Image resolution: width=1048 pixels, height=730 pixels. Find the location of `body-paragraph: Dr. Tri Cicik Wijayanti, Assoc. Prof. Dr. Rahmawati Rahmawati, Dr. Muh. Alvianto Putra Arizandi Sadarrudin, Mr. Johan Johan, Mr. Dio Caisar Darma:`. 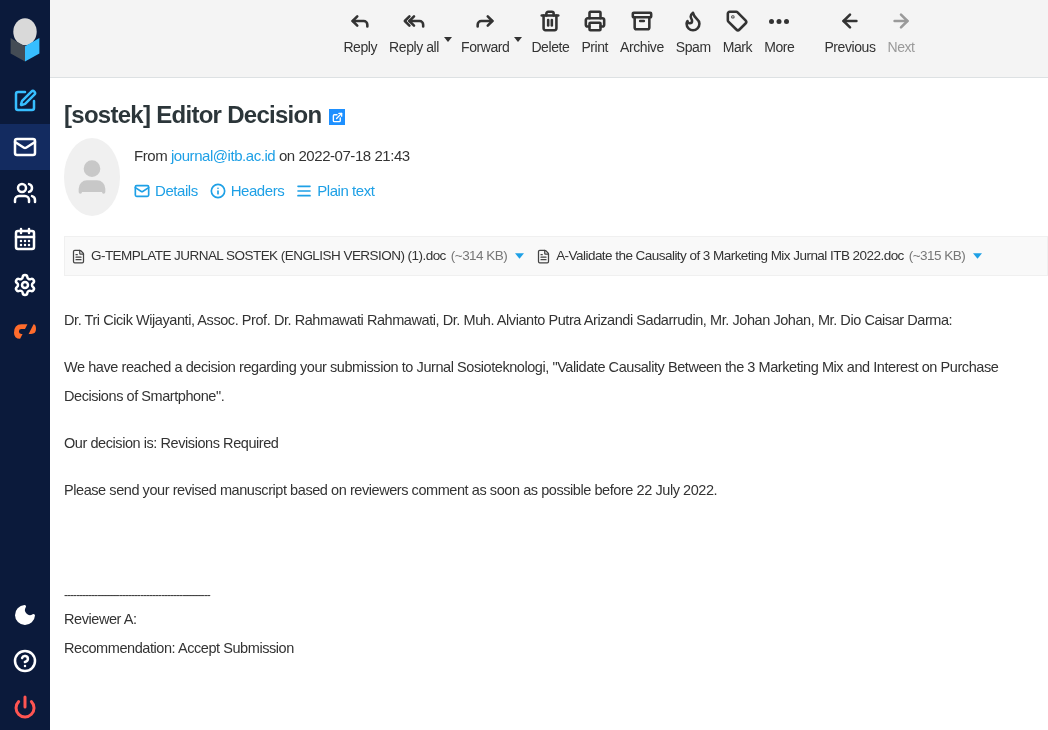

body-paragraph: Dr. Tri Cicik Wijayanti, Assoc. Prof. Dr. Rahmawati Rahmawati, Dr. Muh. Alvianto Putra Arizandi Sadarrudin, Mr. Johan Johan, Mr. Dio Caisar Darma: is located at coordinates (509, 320).